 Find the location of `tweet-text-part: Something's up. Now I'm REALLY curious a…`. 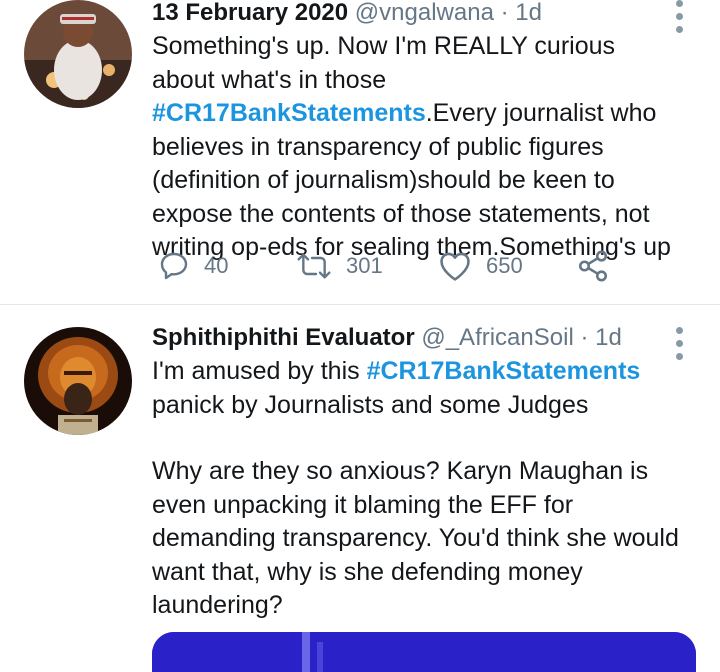

tweet-text-part: Something's up. Now I'm REALLY curious a… is located at coordinates (384, 63).